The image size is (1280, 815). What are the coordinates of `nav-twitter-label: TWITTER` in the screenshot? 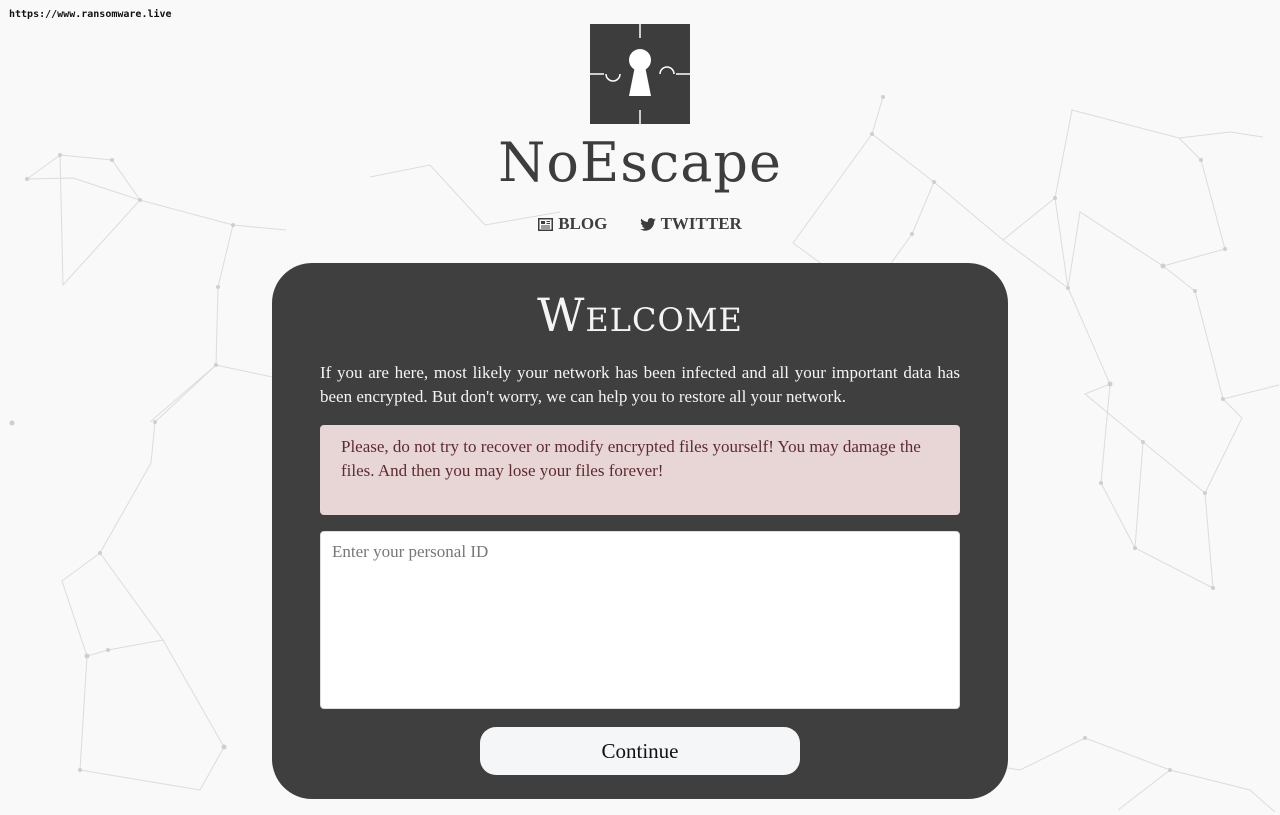 It's located at (701, 223).